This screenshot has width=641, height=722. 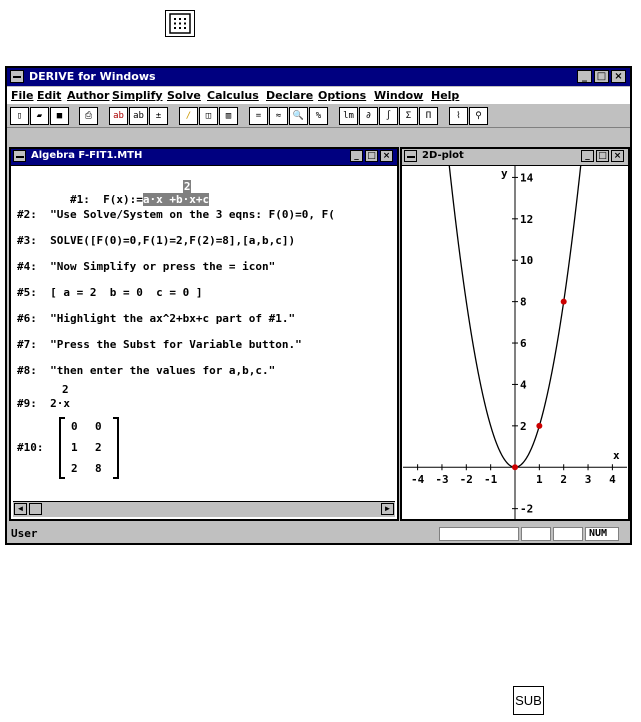 What do you see at coordinates (478, 116) in the screenshot?
I see `plot-3d-icon: ⚲` at bounding box center [478, 116].